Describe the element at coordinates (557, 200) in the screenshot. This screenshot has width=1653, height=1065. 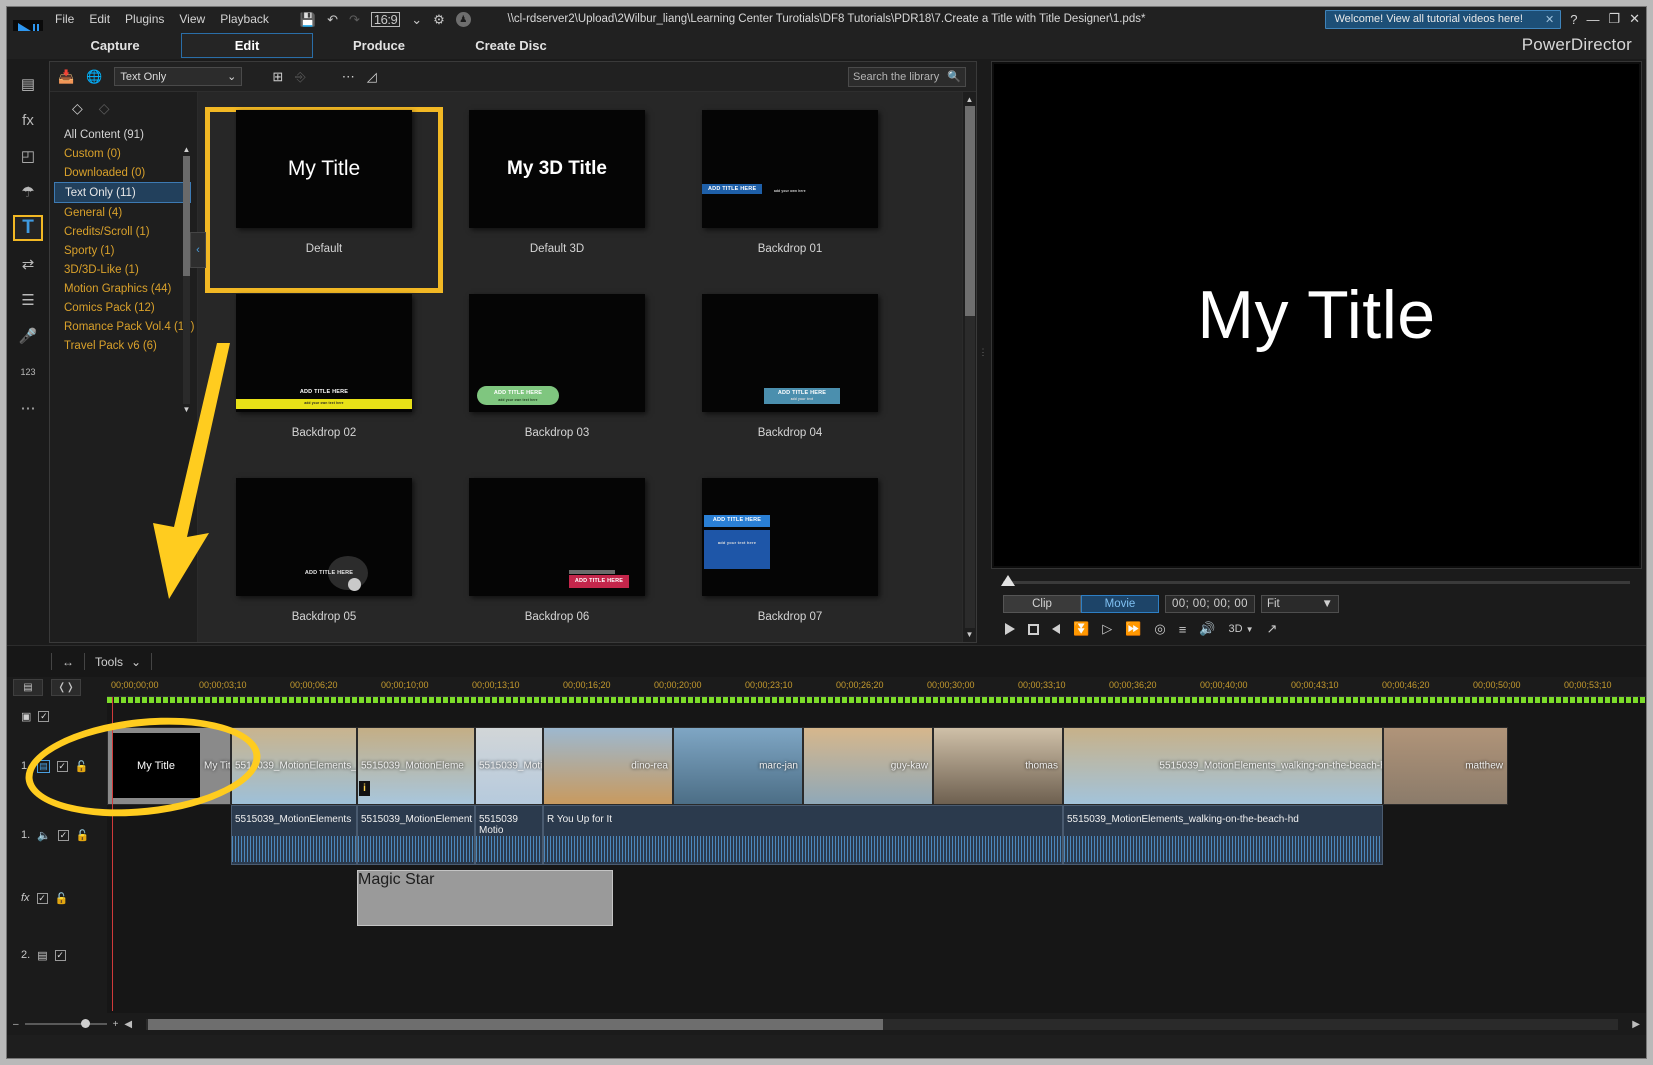
I see `template-card-default-3d: My 3D Title Default 3D` at that location.